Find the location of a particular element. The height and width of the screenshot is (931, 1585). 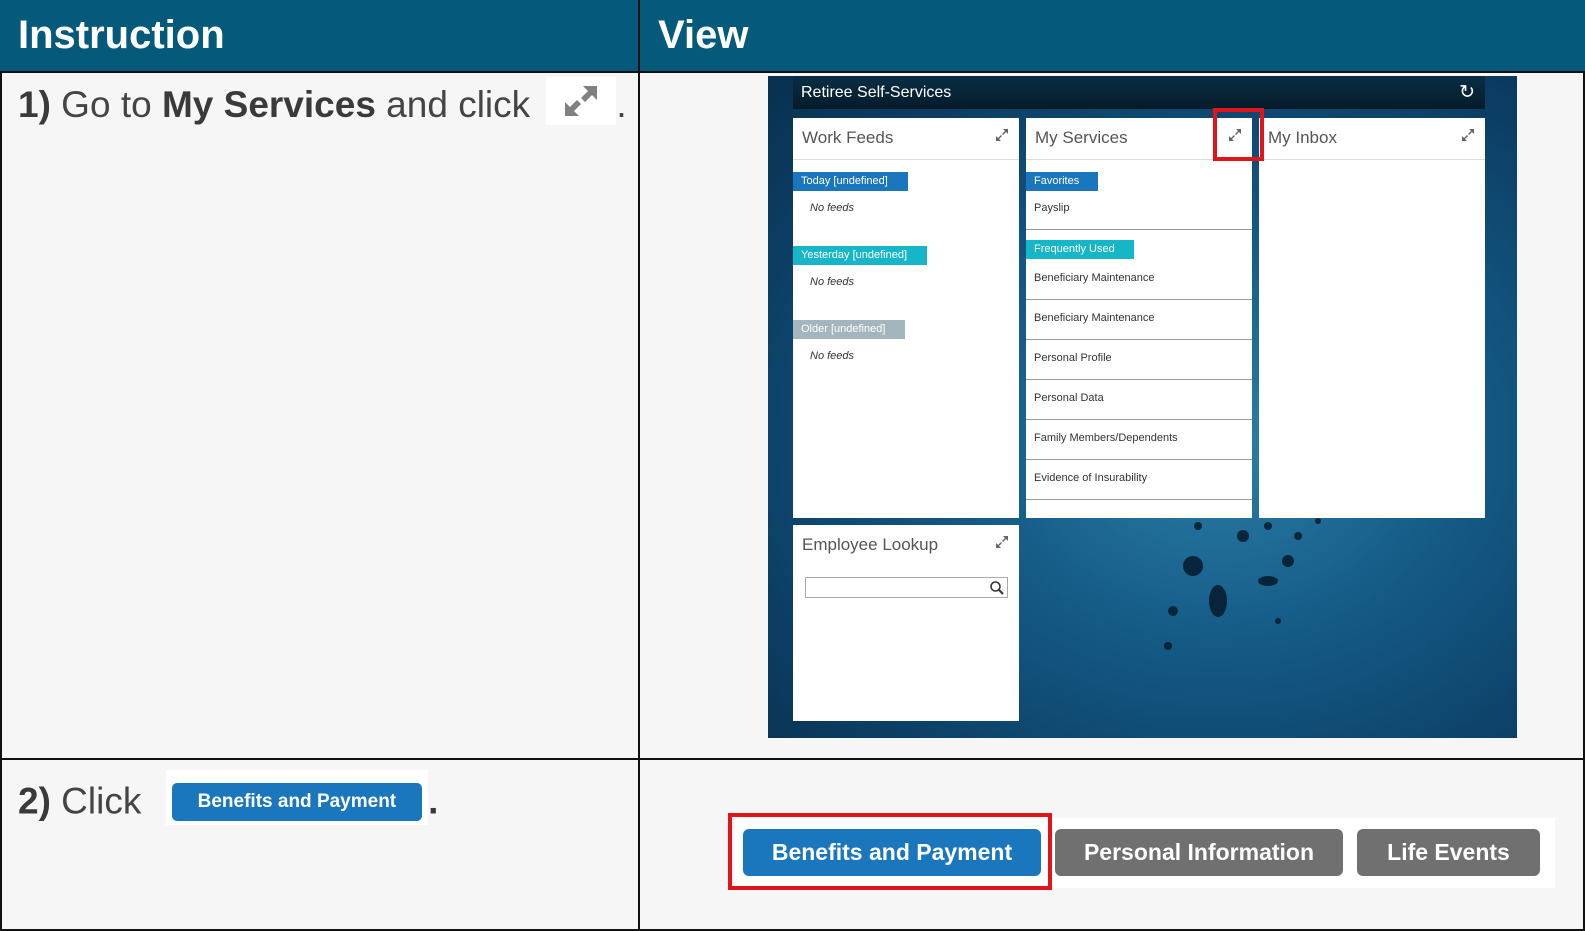

service-link: Personal Data is located at coordinates (1139, 398).